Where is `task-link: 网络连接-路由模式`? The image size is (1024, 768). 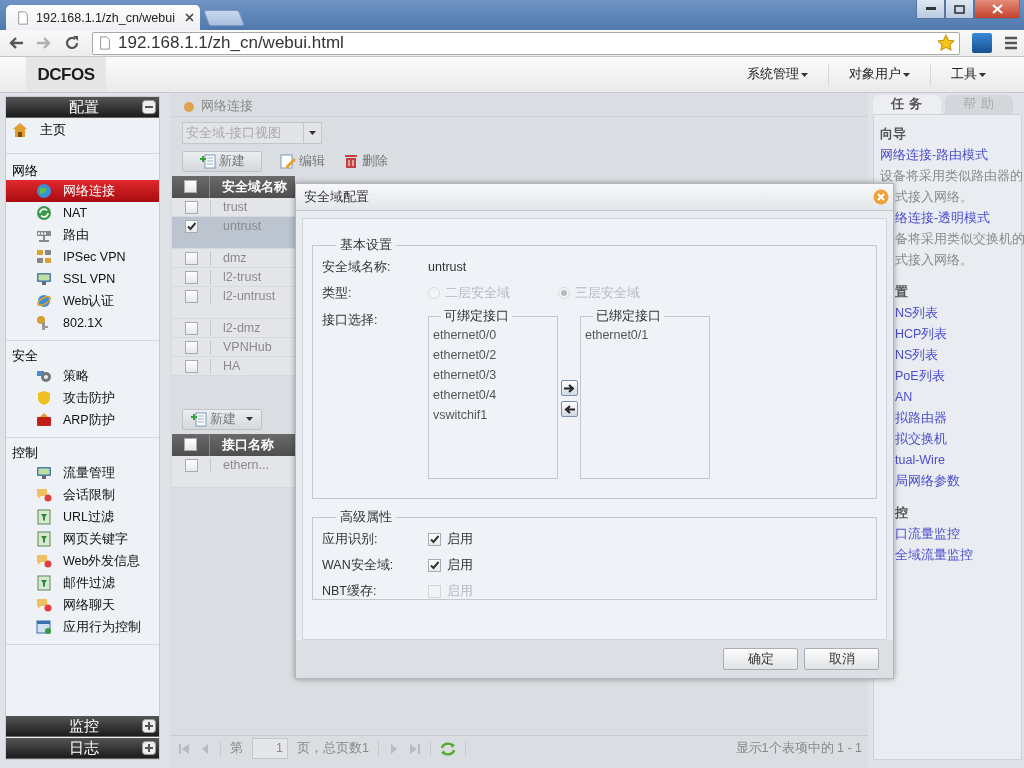
task-link: 网络连接-路由模式 is located at coordinates (950, 155).